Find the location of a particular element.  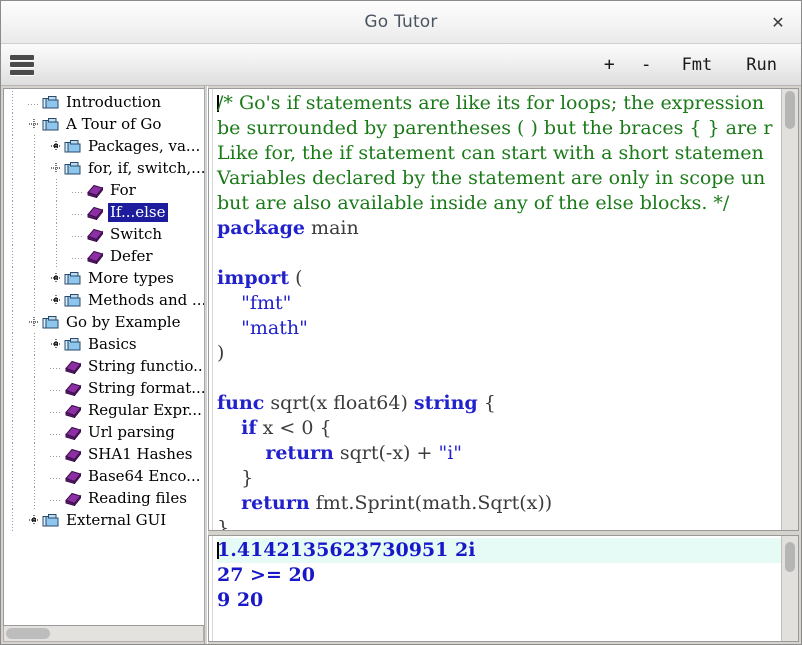

output-console-vertical-scrollbar is located at coordinates (789, 588).